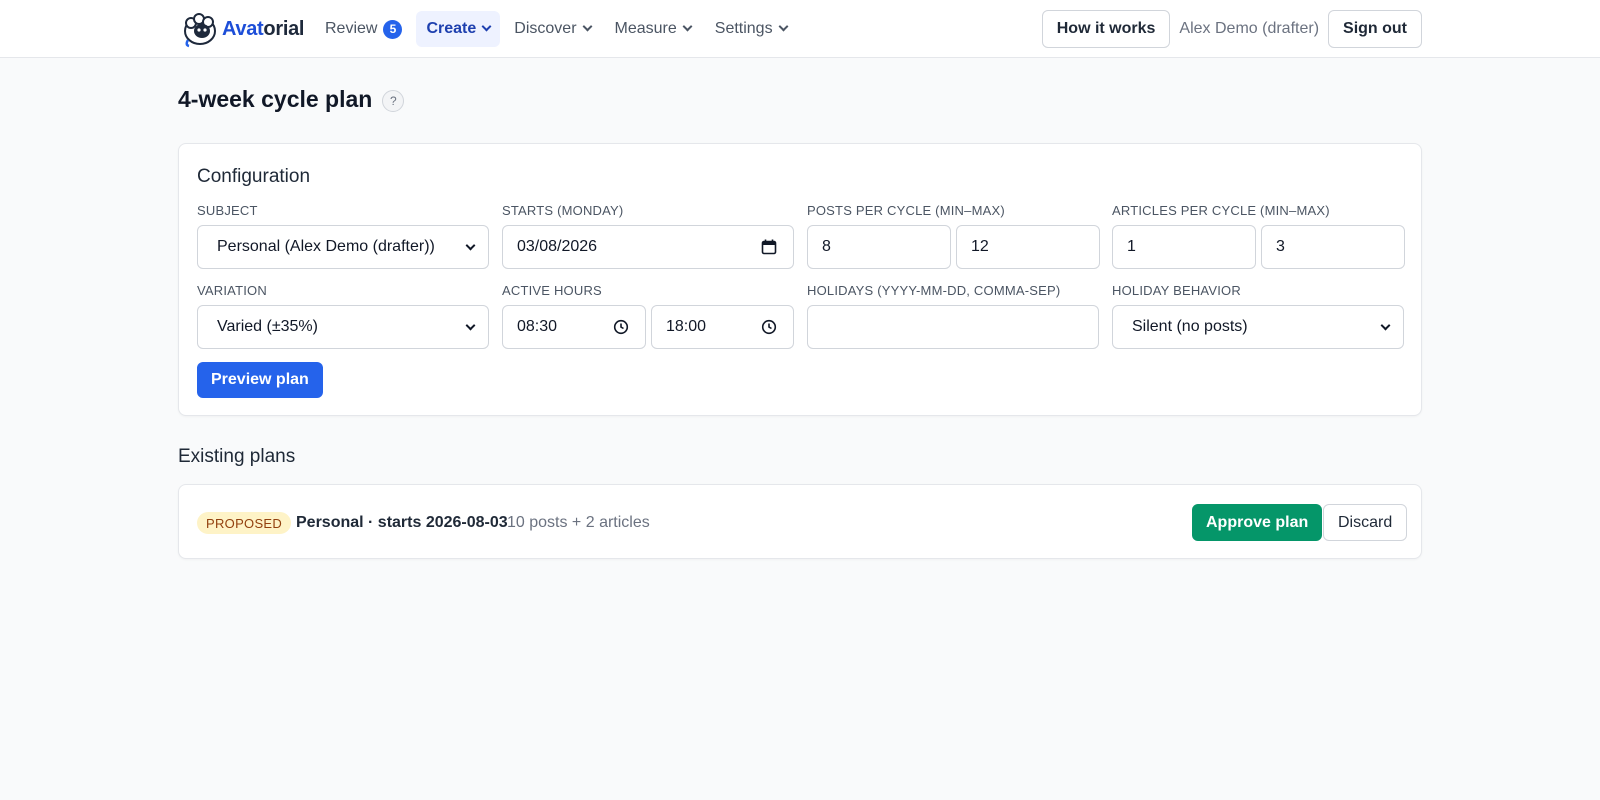 Image resolution: width=1600 pixels, height=800 pixels. I want to click on how-it-works-button: How it works, so click(1106, 29).